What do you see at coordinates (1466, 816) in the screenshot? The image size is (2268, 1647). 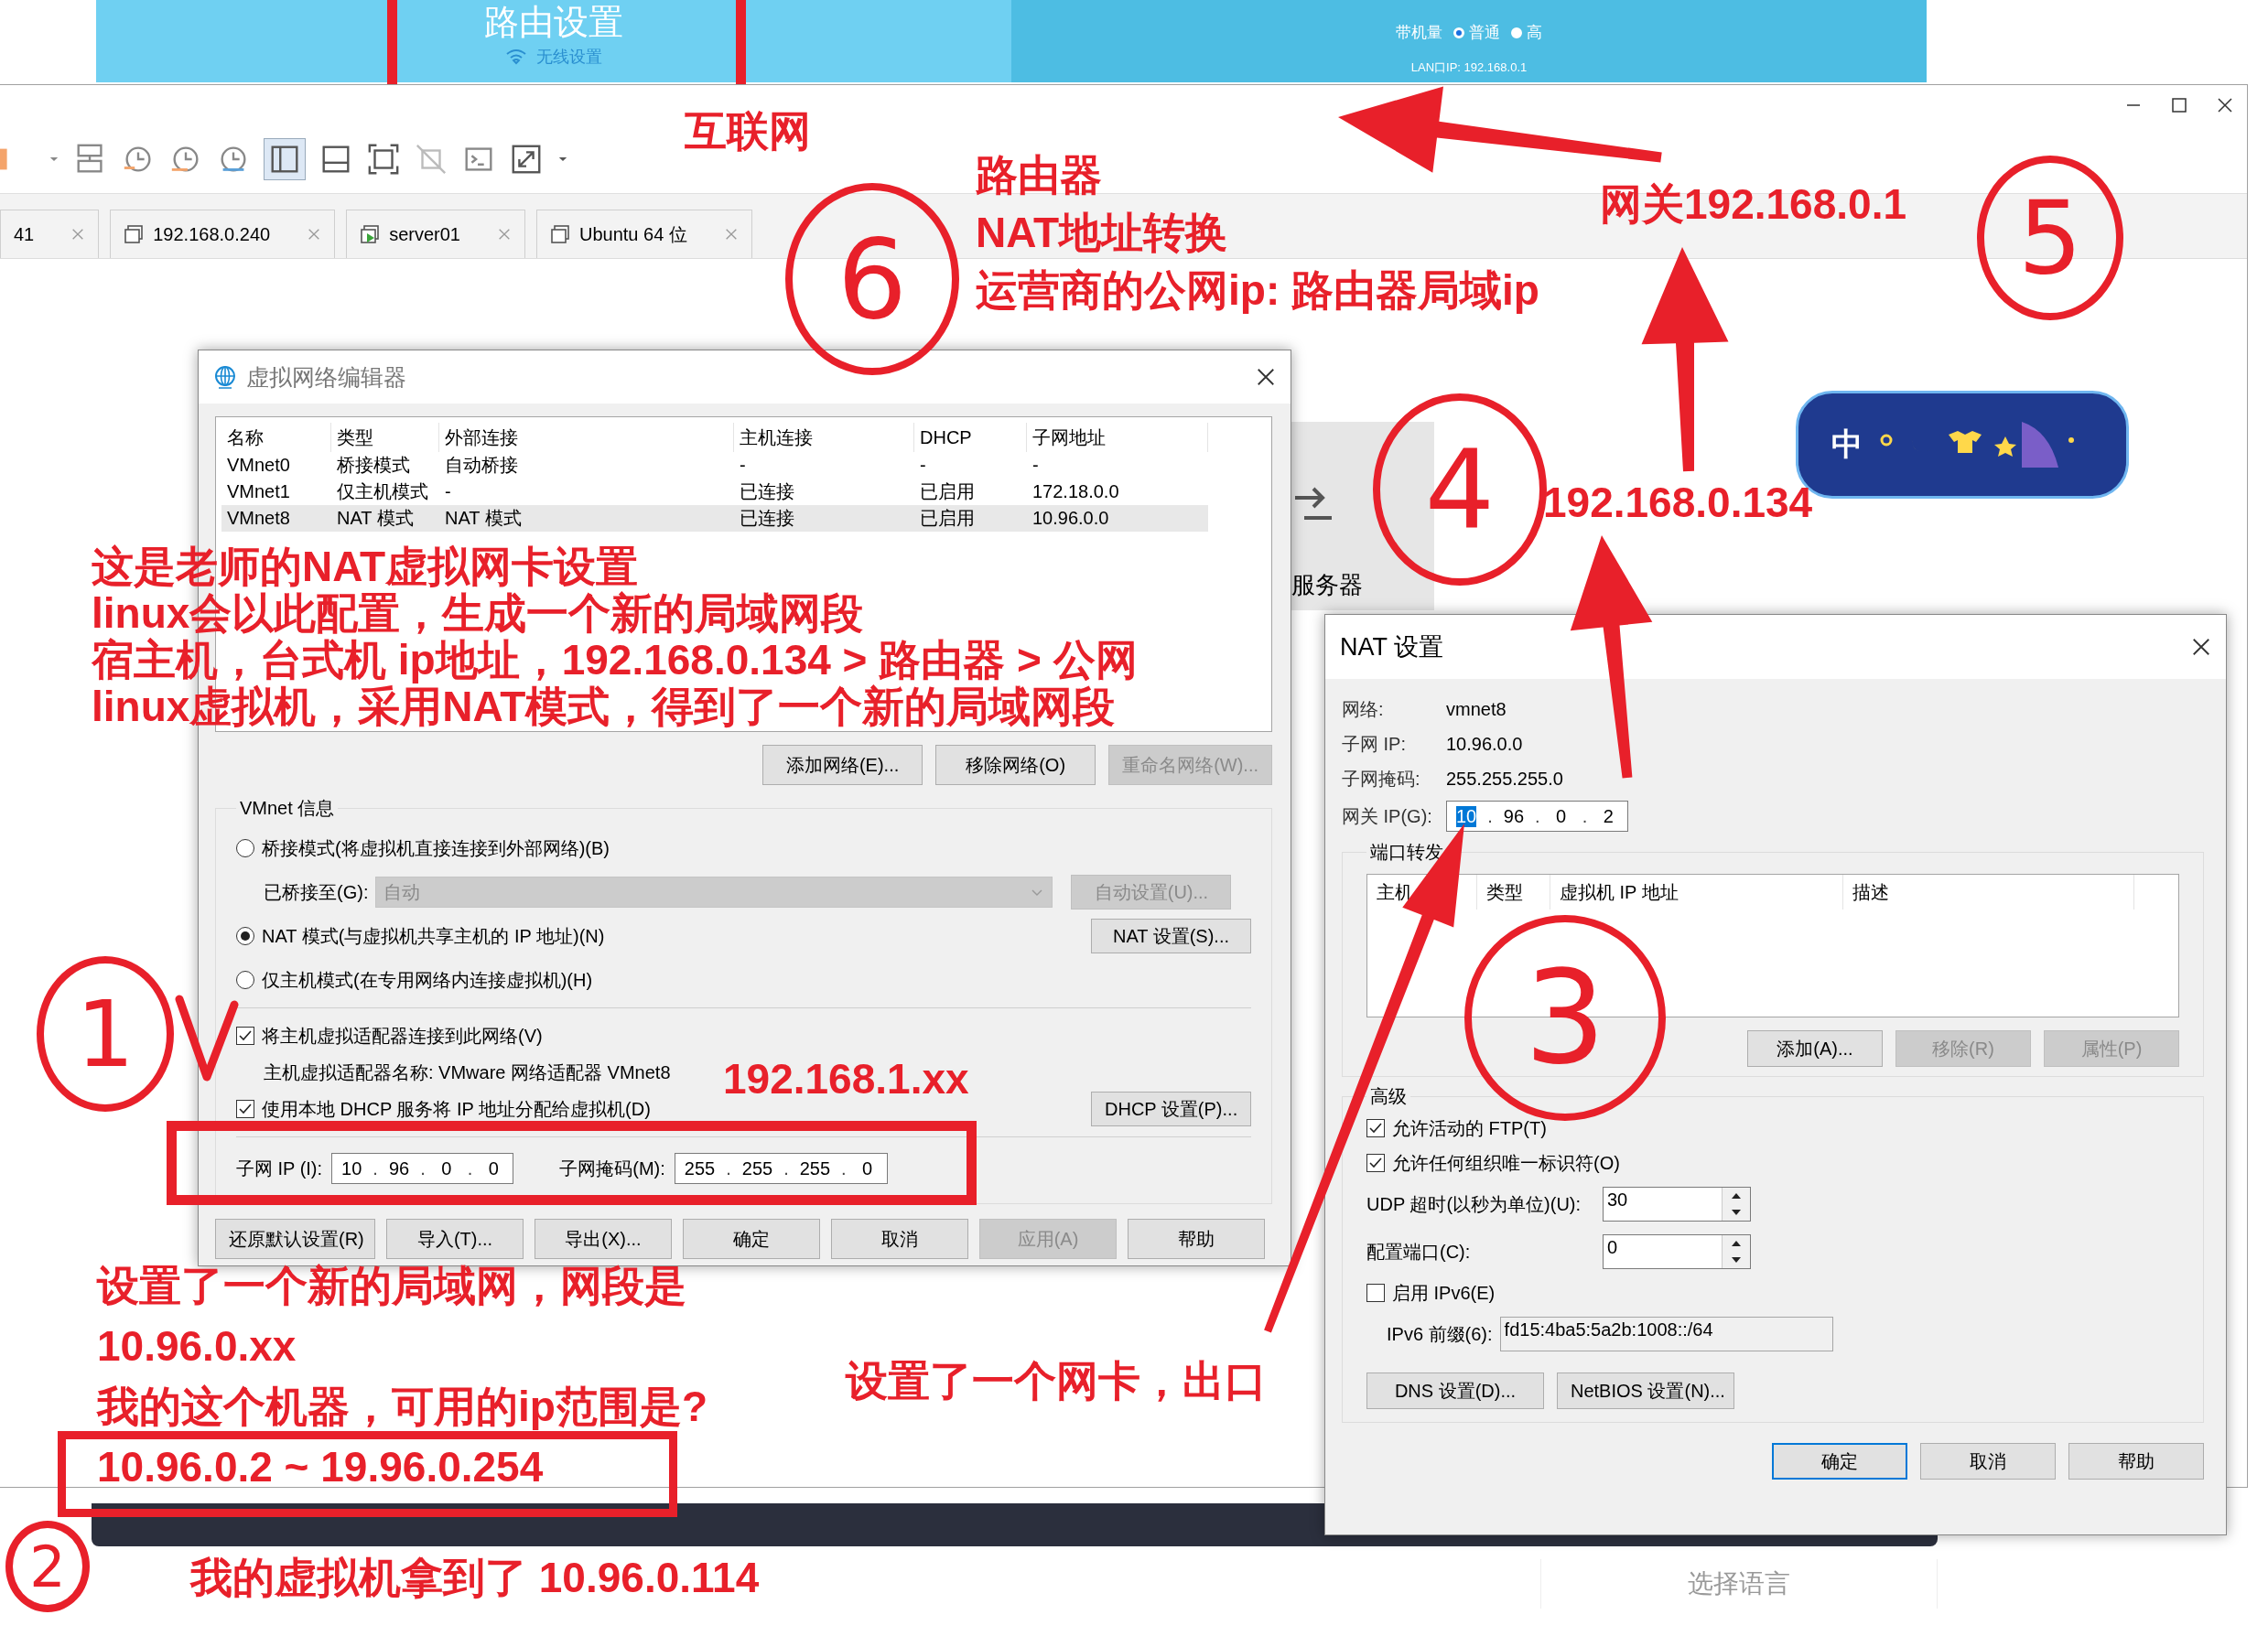 I see `ip-octet: 10` at bounding box center [1466, 816].